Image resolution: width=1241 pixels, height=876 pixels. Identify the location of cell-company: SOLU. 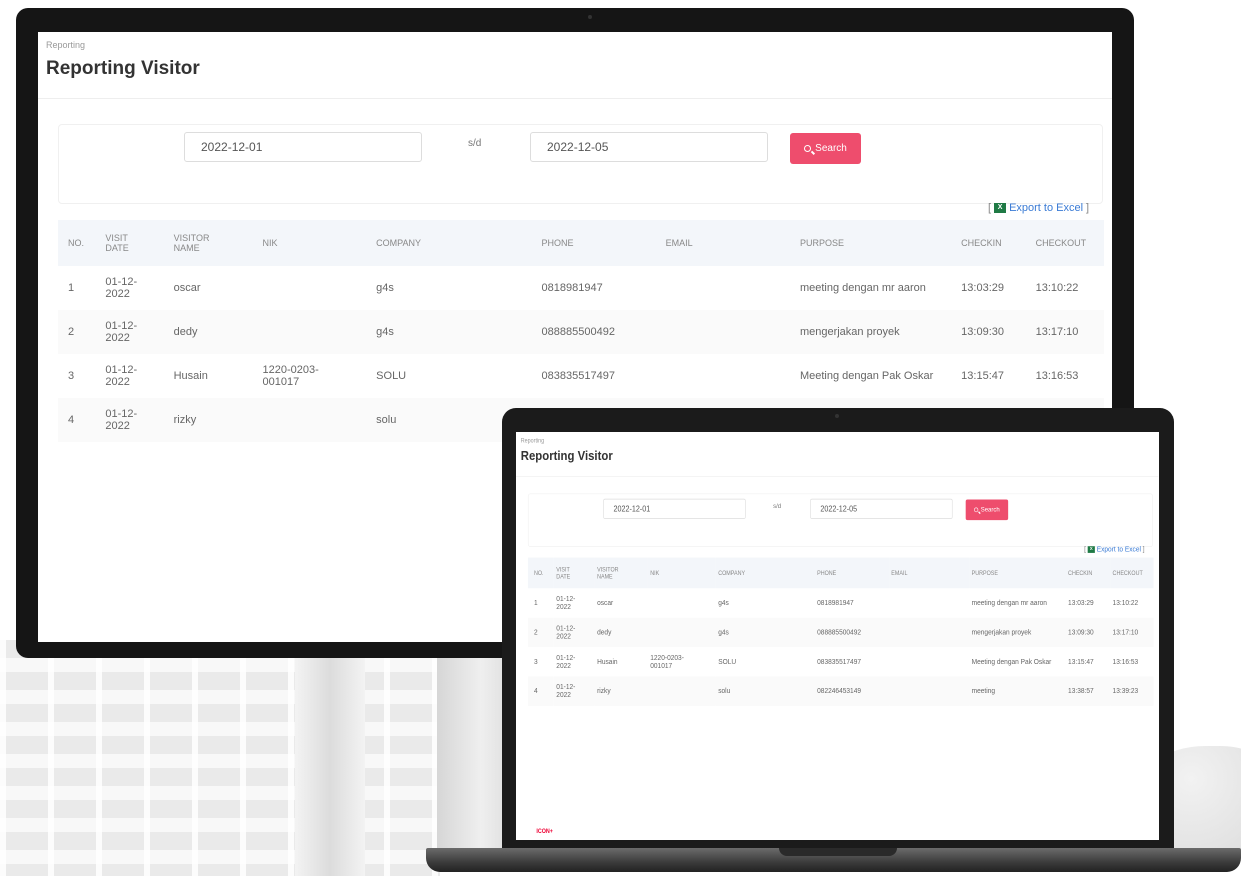
(765, 662).